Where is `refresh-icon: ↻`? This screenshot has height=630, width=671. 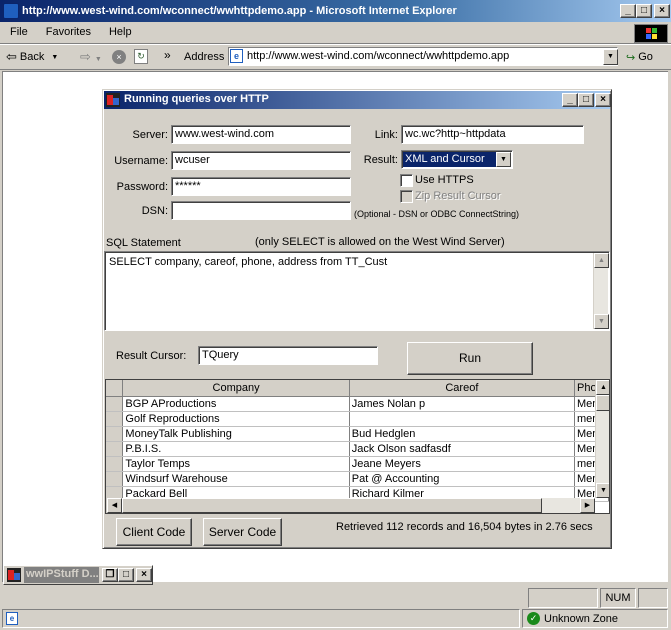 refresh-icon: ↻ is located at coordinates (141, 56).